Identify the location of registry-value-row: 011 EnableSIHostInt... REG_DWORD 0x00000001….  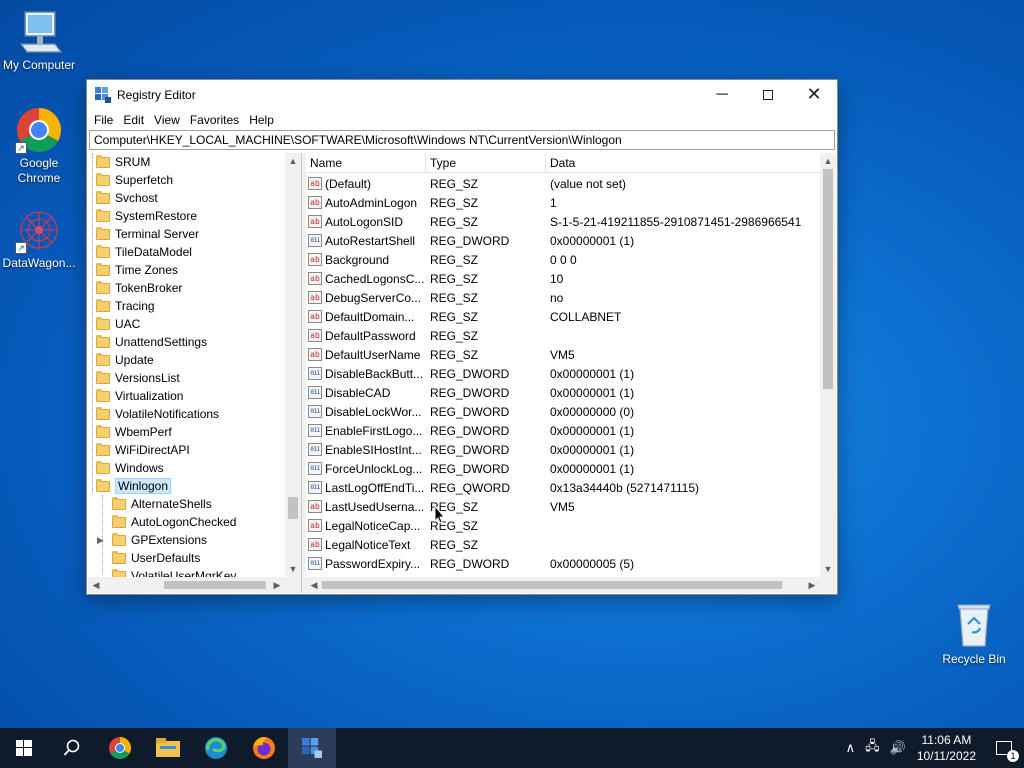
(563, 449).